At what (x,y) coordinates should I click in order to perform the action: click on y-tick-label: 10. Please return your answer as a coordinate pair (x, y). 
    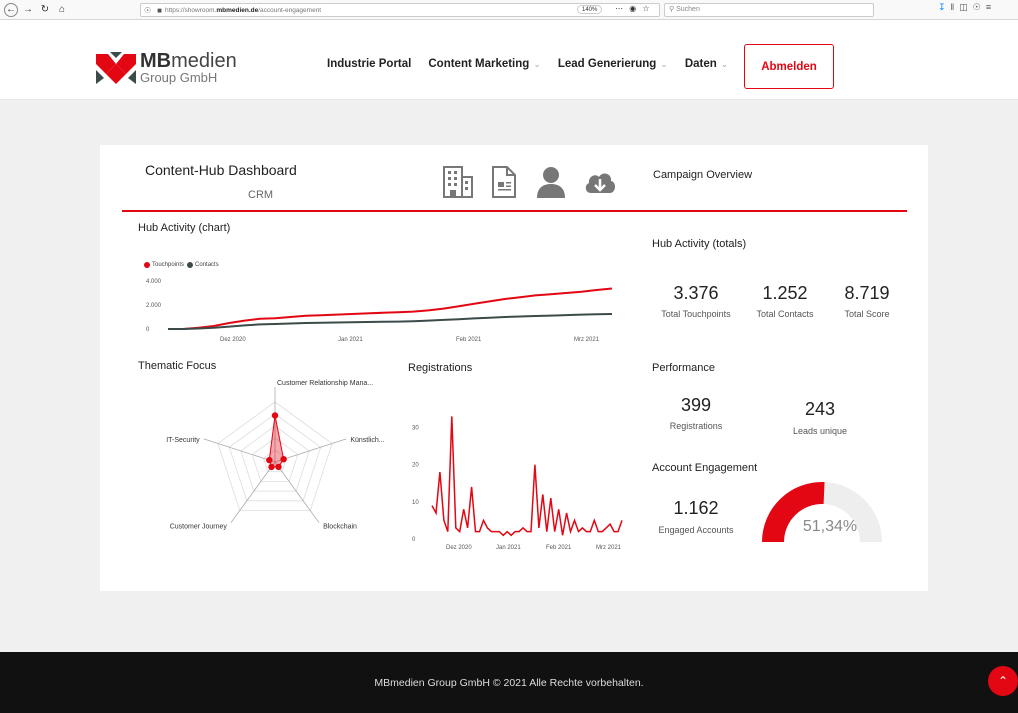
    Looking at the image, I should click on (415, 503).